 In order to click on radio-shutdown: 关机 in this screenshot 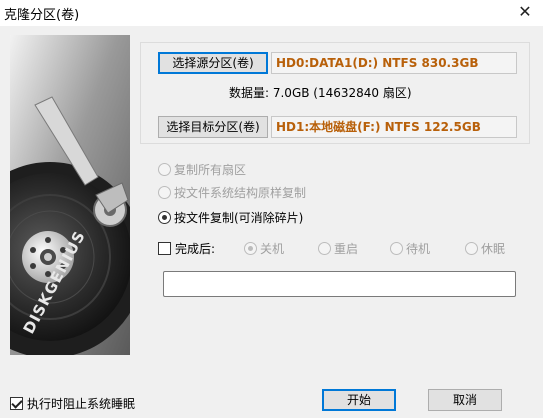, I will do `click(264, 248)`.